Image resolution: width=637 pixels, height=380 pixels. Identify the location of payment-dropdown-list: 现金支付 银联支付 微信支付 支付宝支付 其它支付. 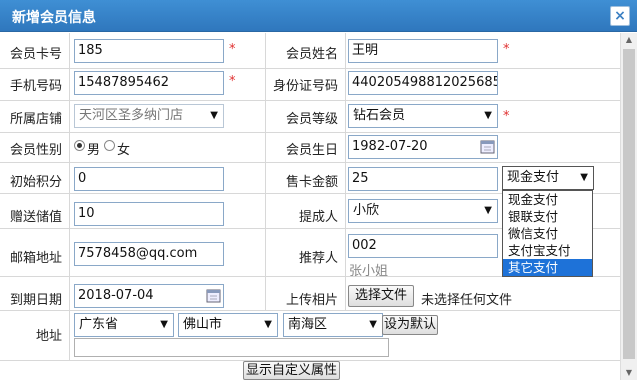
(547, 233).